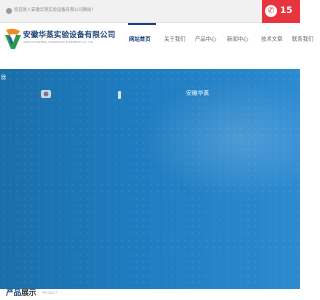 This screenshot has height=300, width=320. I want to click on nav-item-articles: 技术文章, so click(272, 40).